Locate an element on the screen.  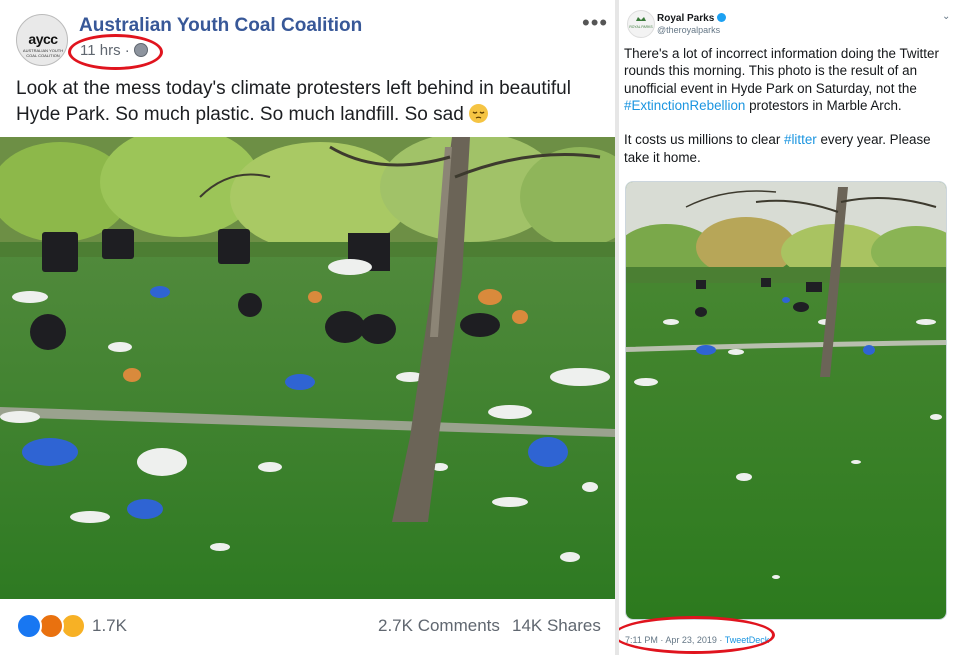
post-footer: 1.7K 2.7K Comments 14K Shares is located at coordinates (307, 627).